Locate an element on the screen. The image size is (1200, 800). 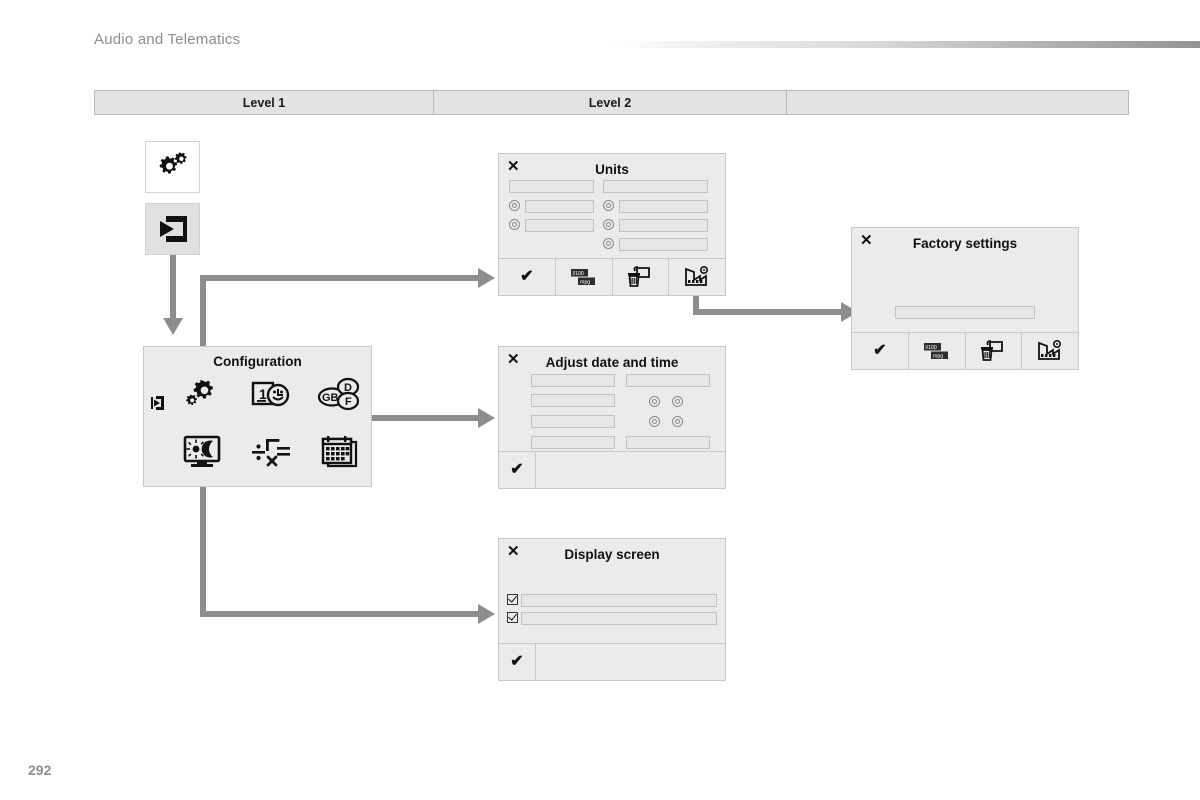
connector-config-to-display is located at coordinates (341, 614).